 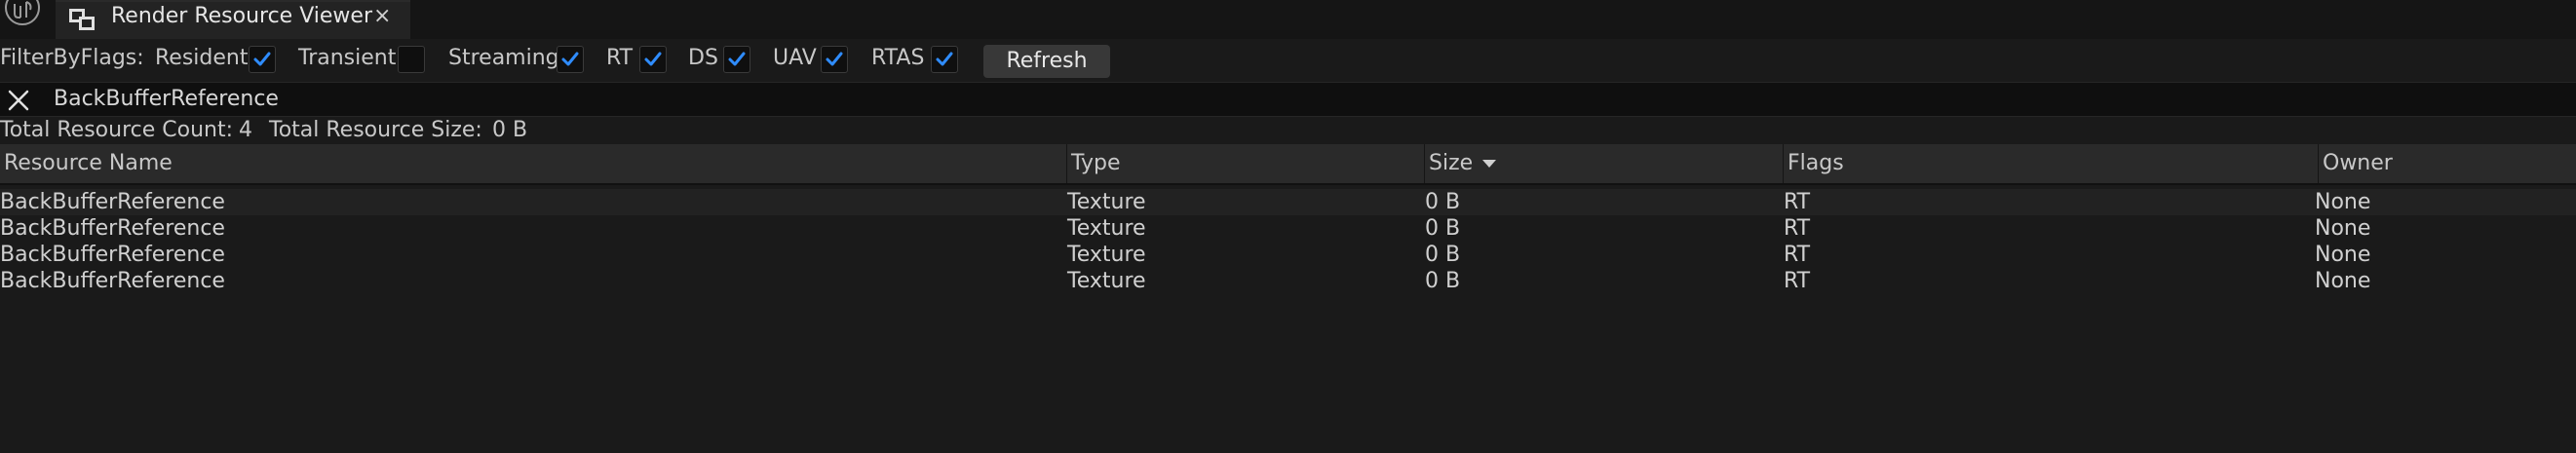 What do you see at coordinates (1096, 163) in the screenshot?
I see `column-header-label: Type` at bounding box center [1096, 163].